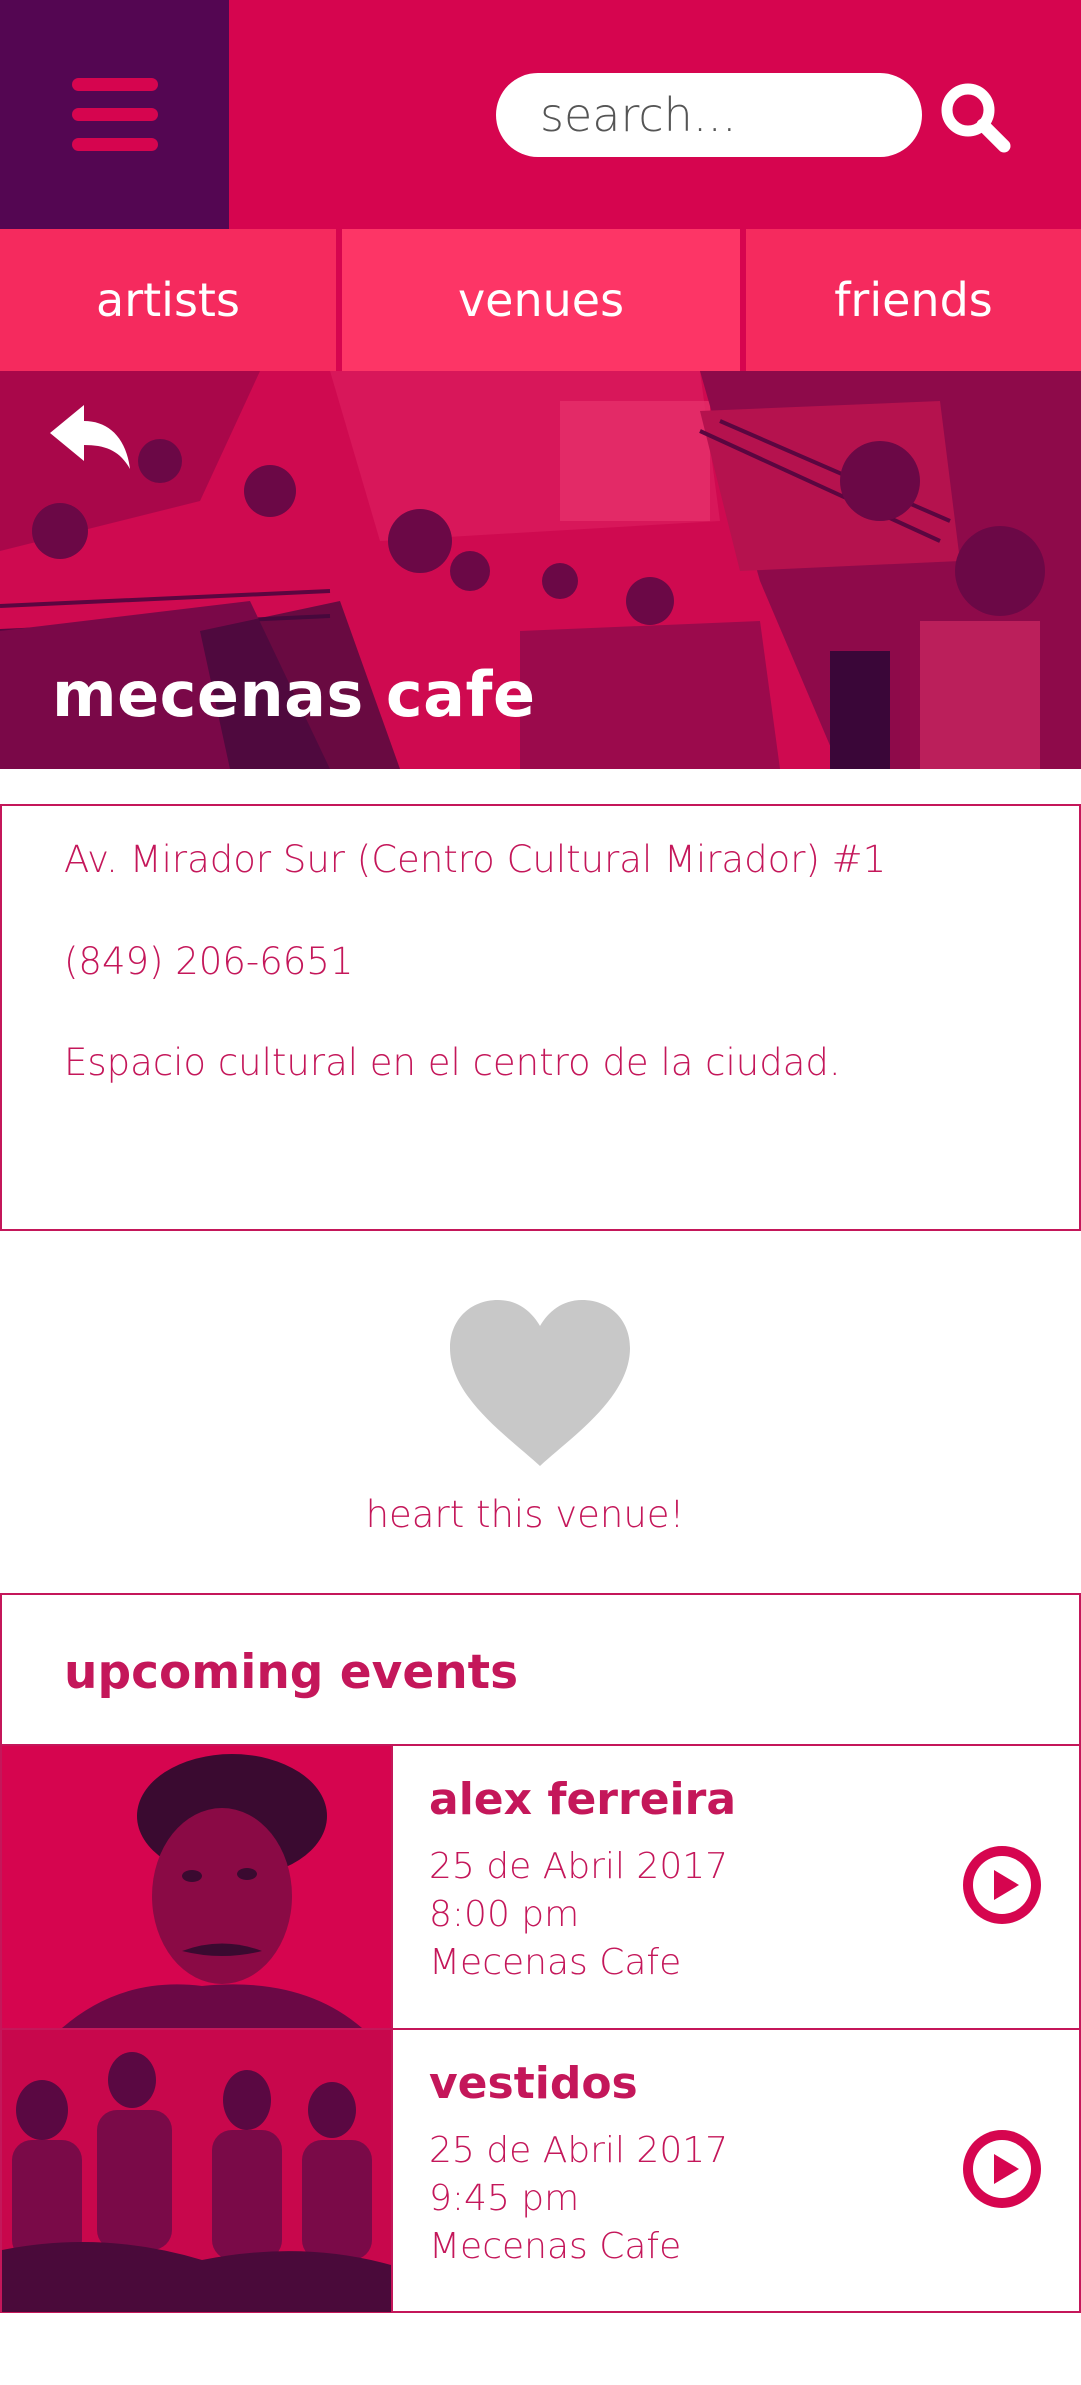 The image size is (1081, 2385). Describe the element at coordinates (168, 300) in the screenshot. I see `tab-artists: artists` at that location.